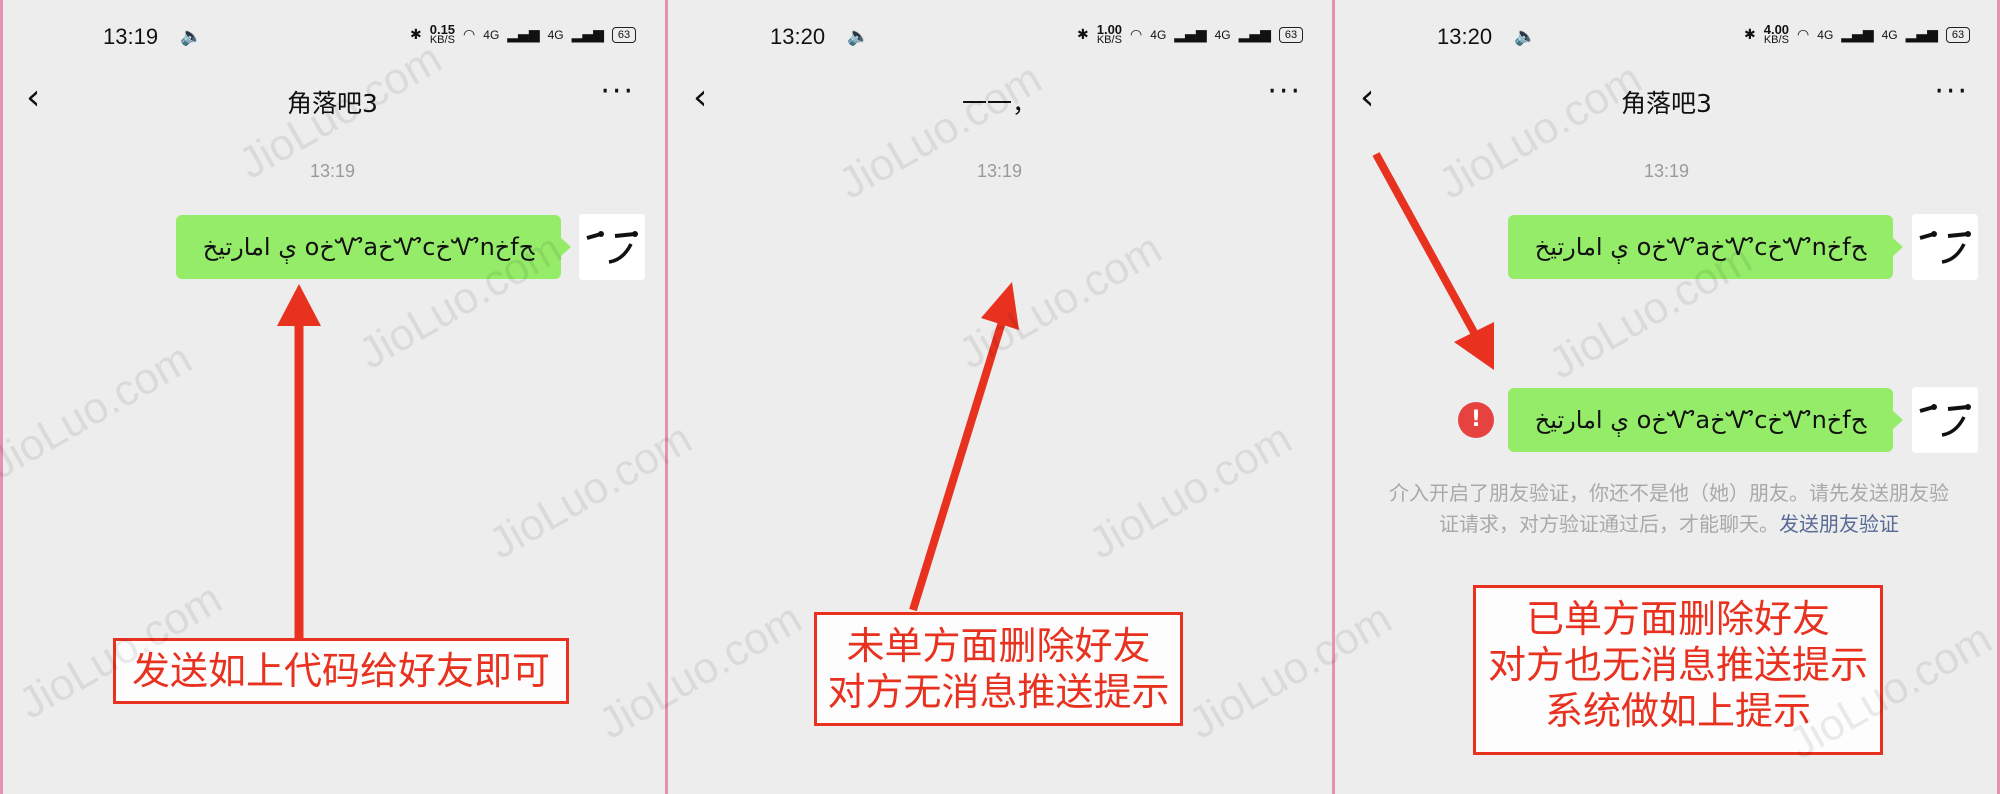  Describe the element at coordinates (1839, 524) in the screenshot. I see `send-verification-link: 发送朋友验证` at that location.